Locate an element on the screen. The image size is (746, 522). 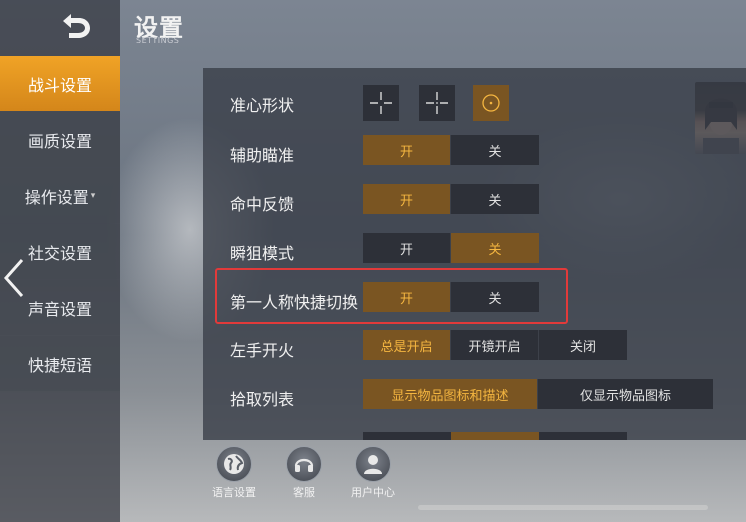
circle-dot-icon is located at coordinates (491, 103).